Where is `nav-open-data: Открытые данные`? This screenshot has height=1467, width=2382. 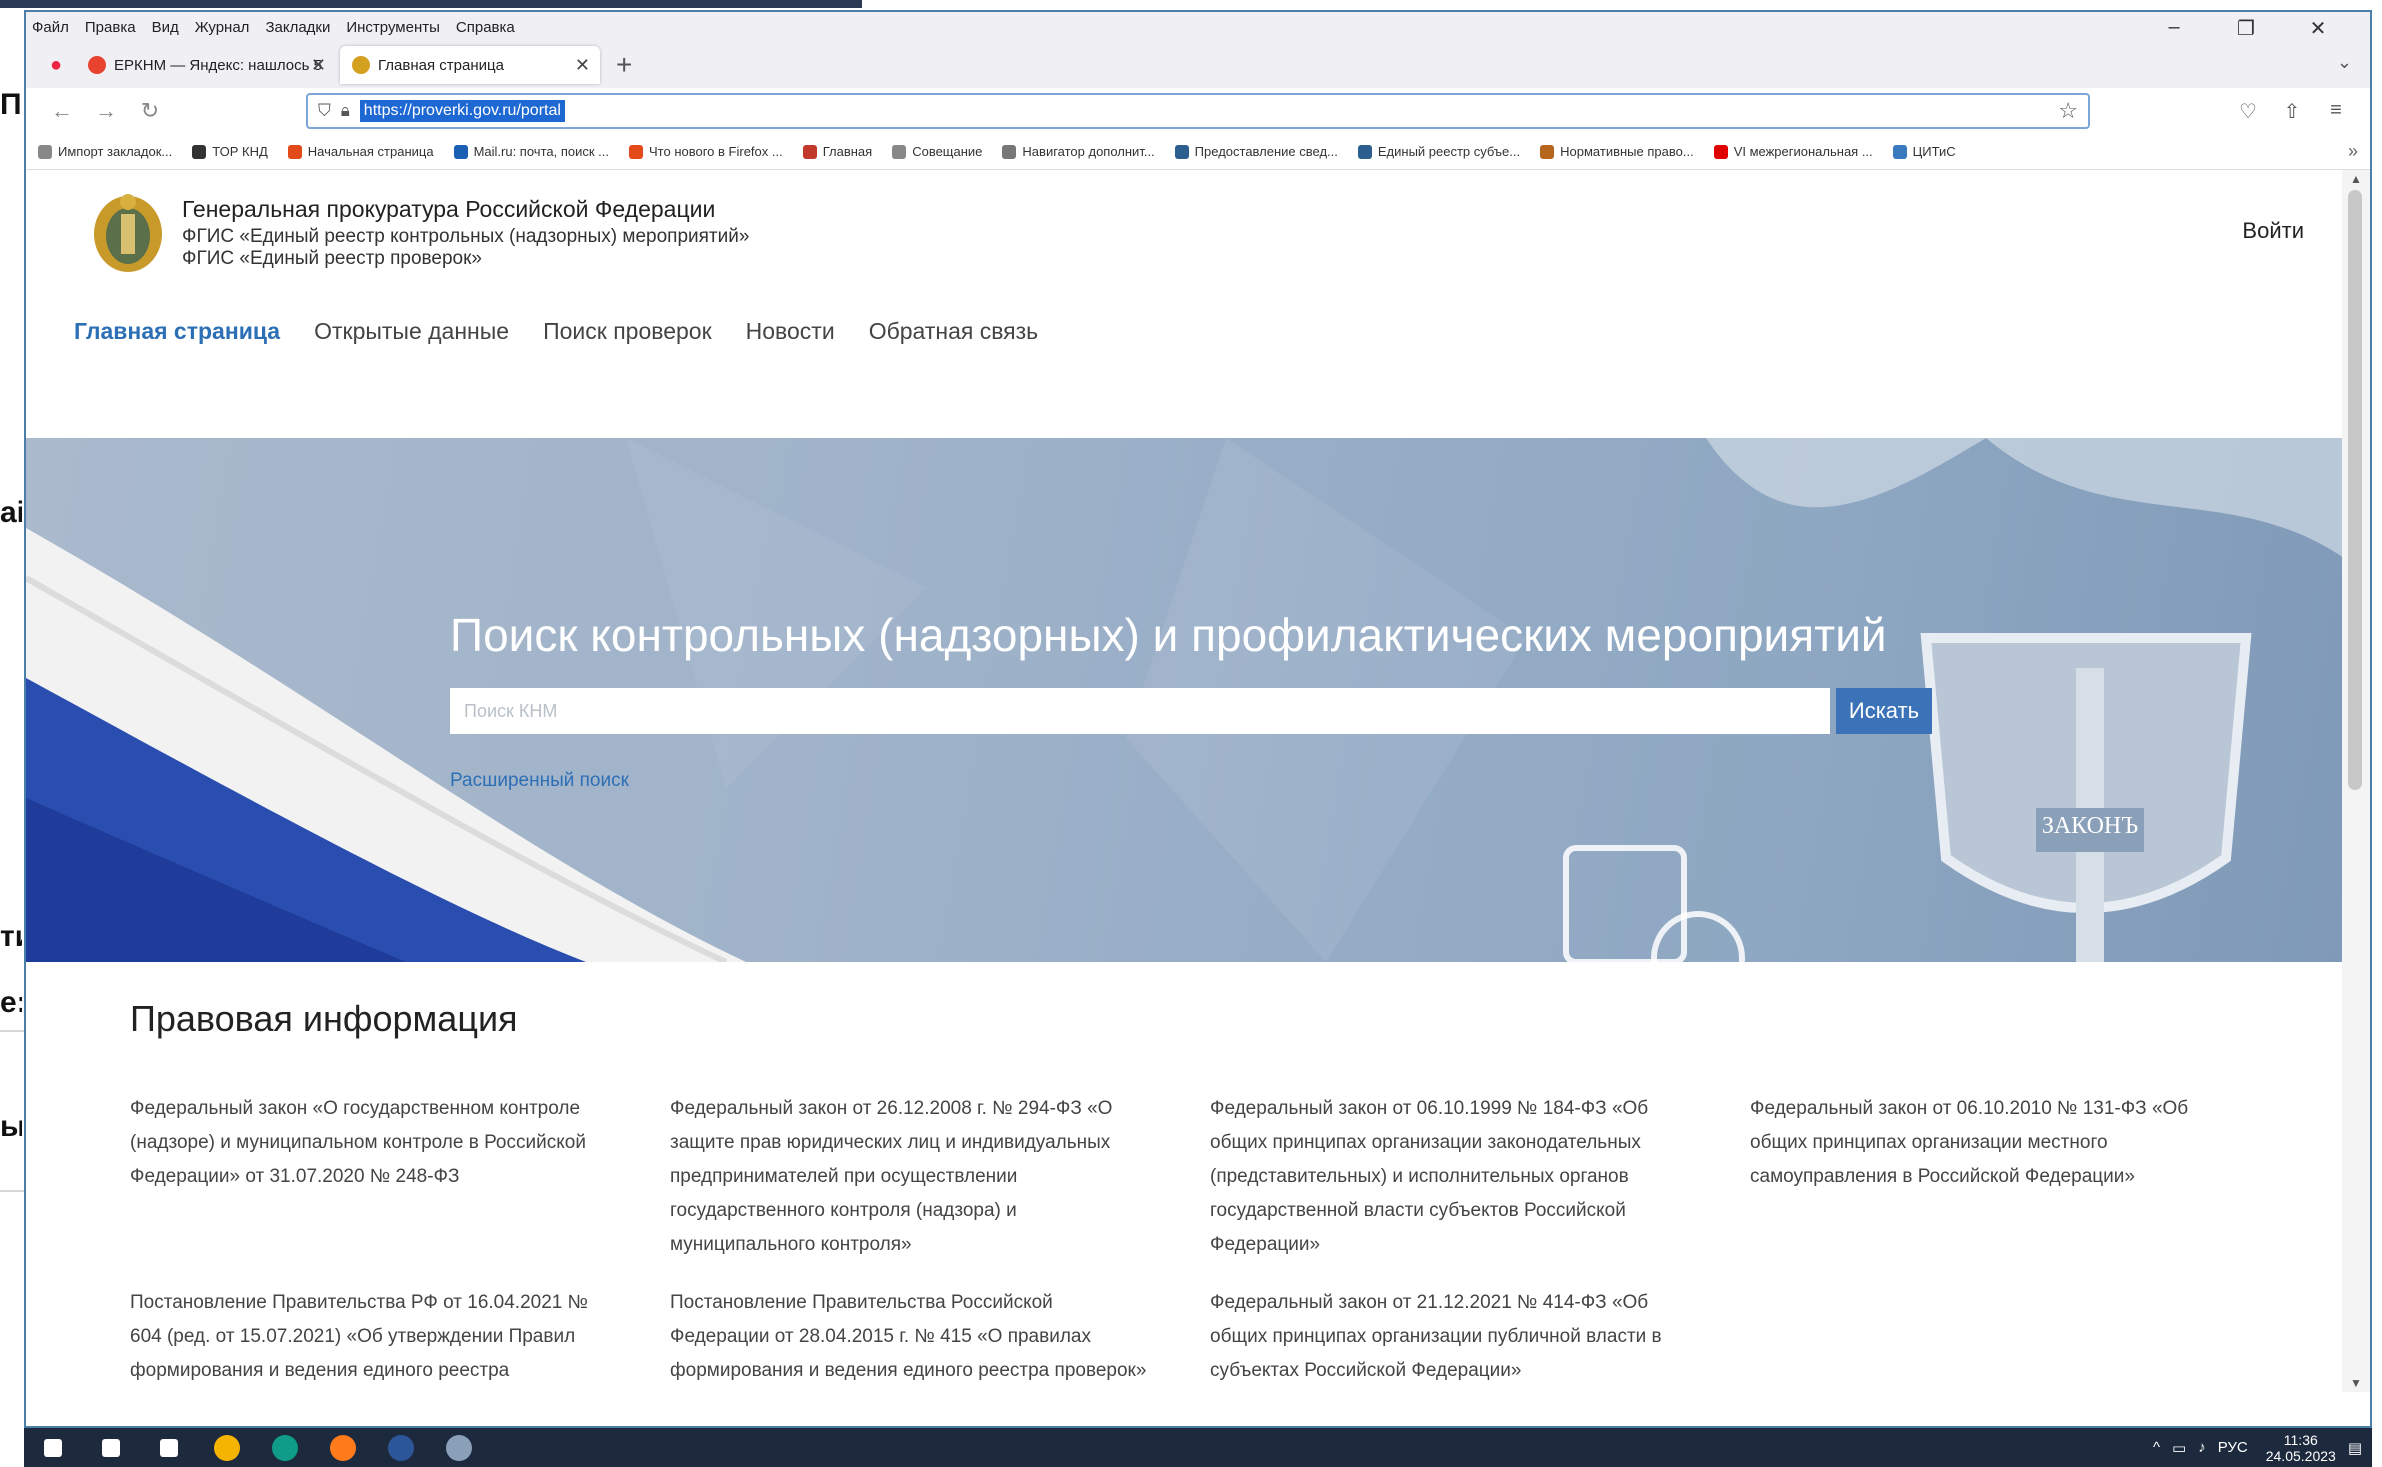
nav-open-data: Открытые данные is located at coordinates (411, 331).